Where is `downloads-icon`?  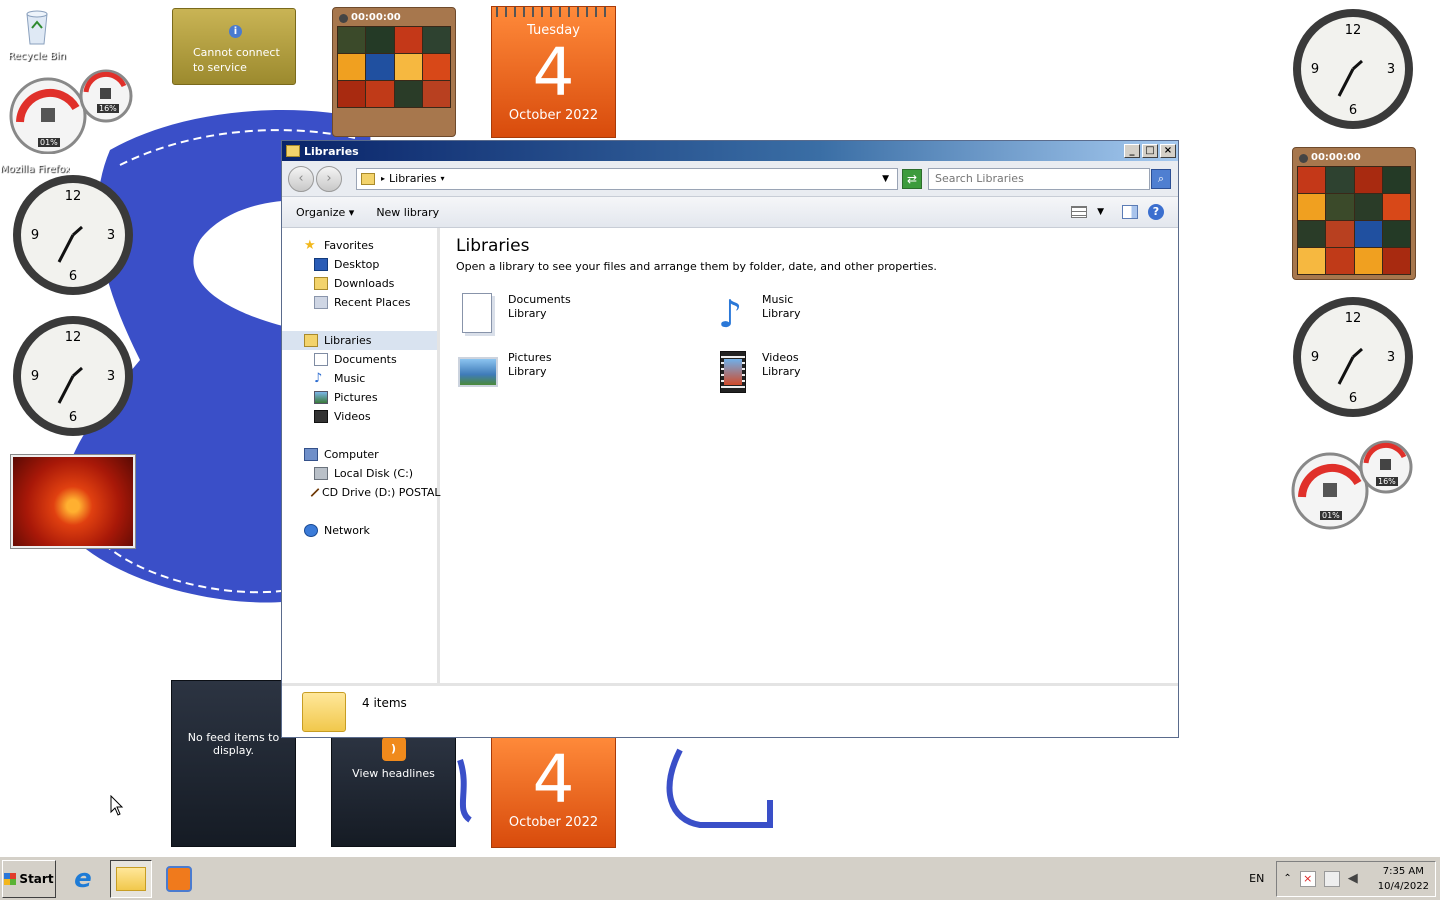 downloads-icon is located at coordinates (321, 283).